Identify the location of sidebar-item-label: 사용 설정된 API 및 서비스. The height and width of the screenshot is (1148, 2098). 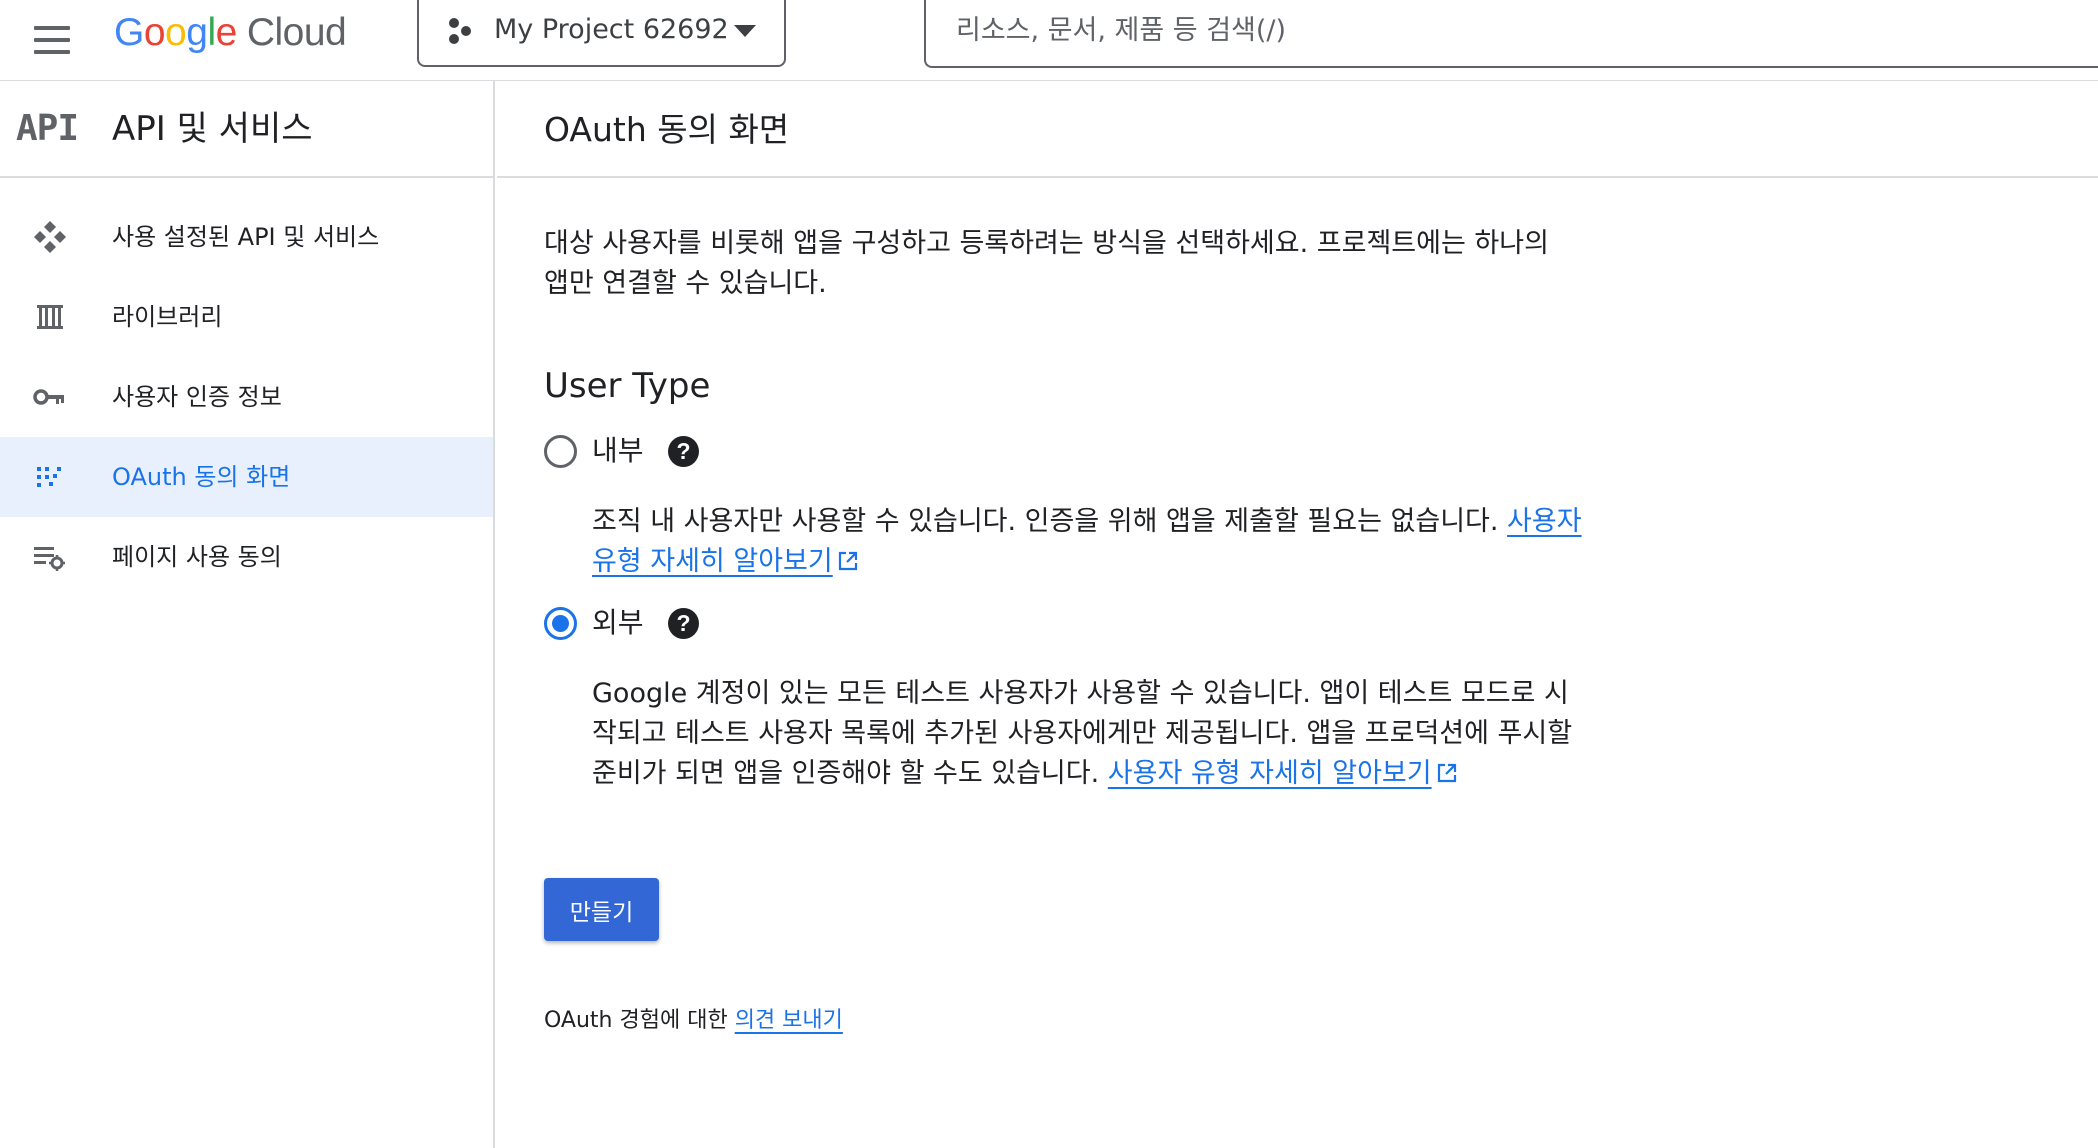
(246, 237).